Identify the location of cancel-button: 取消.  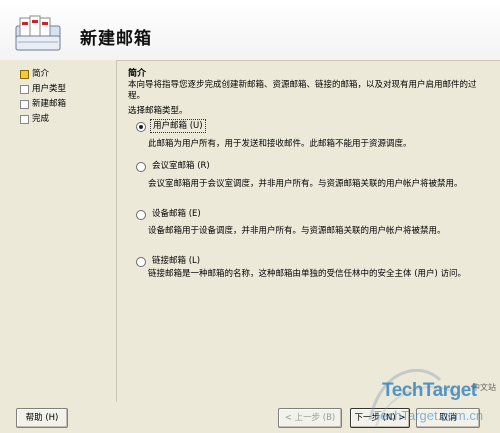
(448, 418).